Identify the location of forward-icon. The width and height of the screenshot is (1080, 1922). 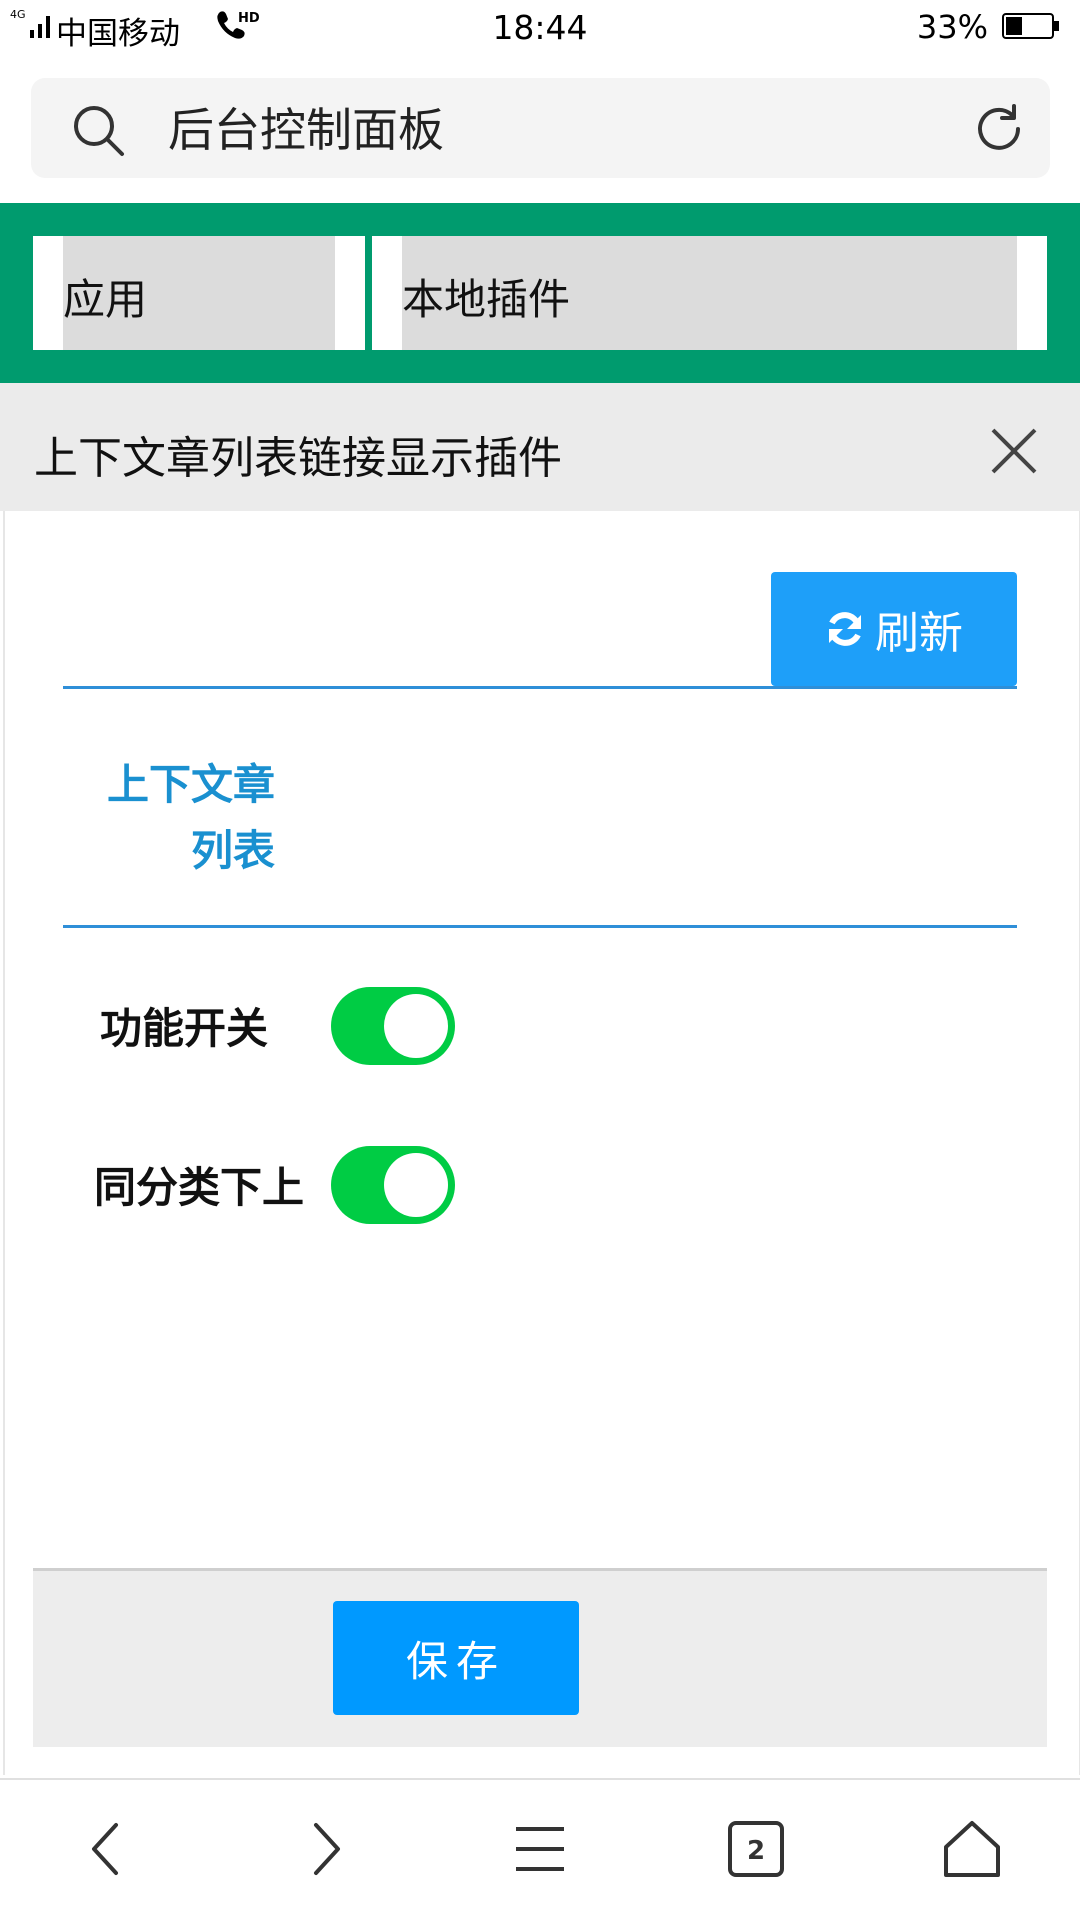
(324, 1849).